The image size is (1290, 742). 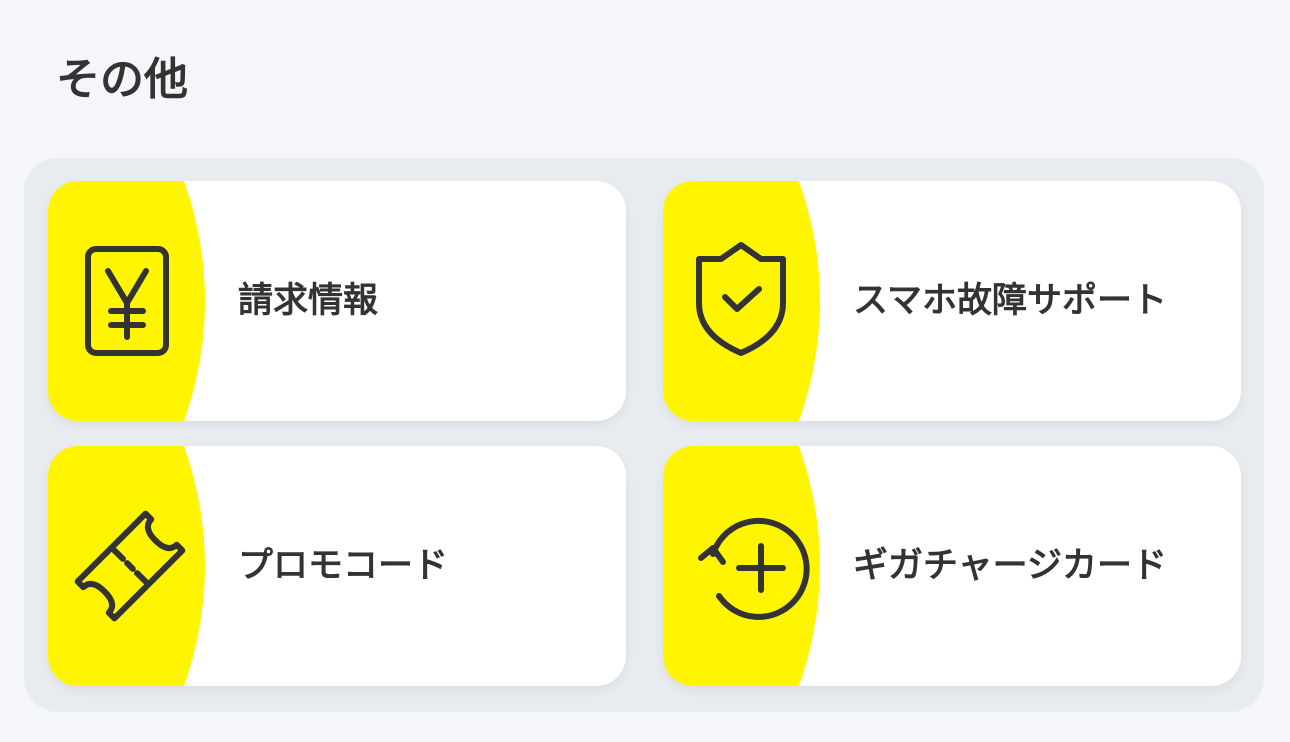 I want to click on card-label: 請求情報, so click(x=308, y=301).